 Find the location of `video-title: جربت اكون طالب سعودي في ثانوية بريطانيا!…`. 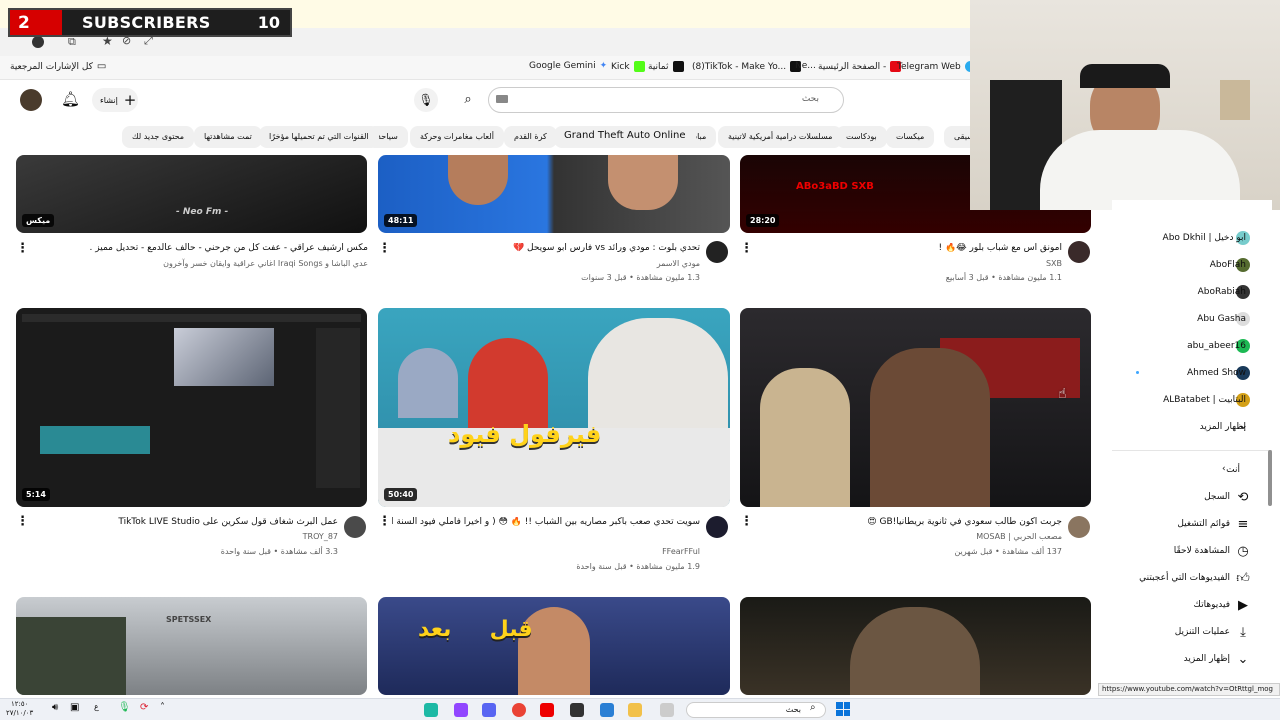

video-title: جربت اكون طالب سعودي في ثانوية بريطانيا!… is located at coordinates (908, 522).